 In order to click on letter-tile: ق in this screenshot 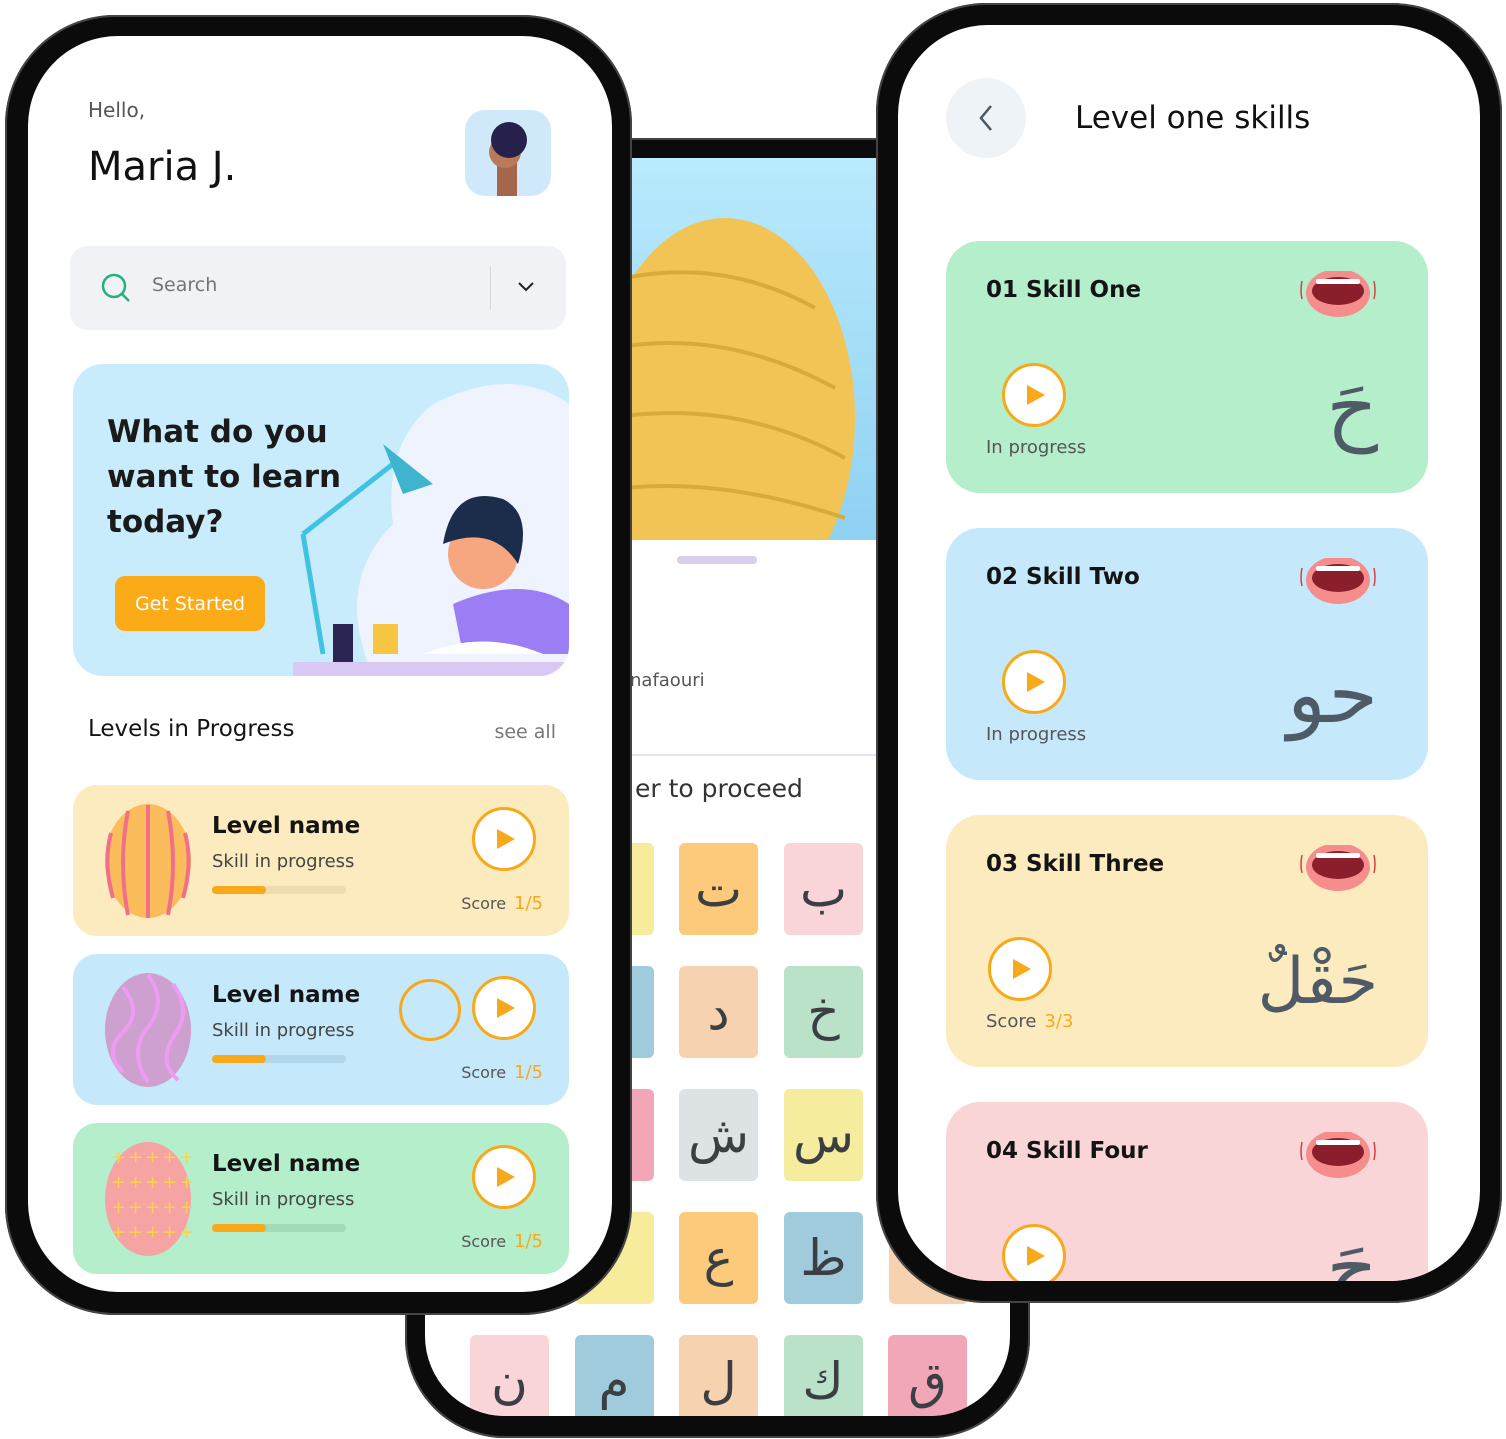, I will do `click(927, 1375)`.